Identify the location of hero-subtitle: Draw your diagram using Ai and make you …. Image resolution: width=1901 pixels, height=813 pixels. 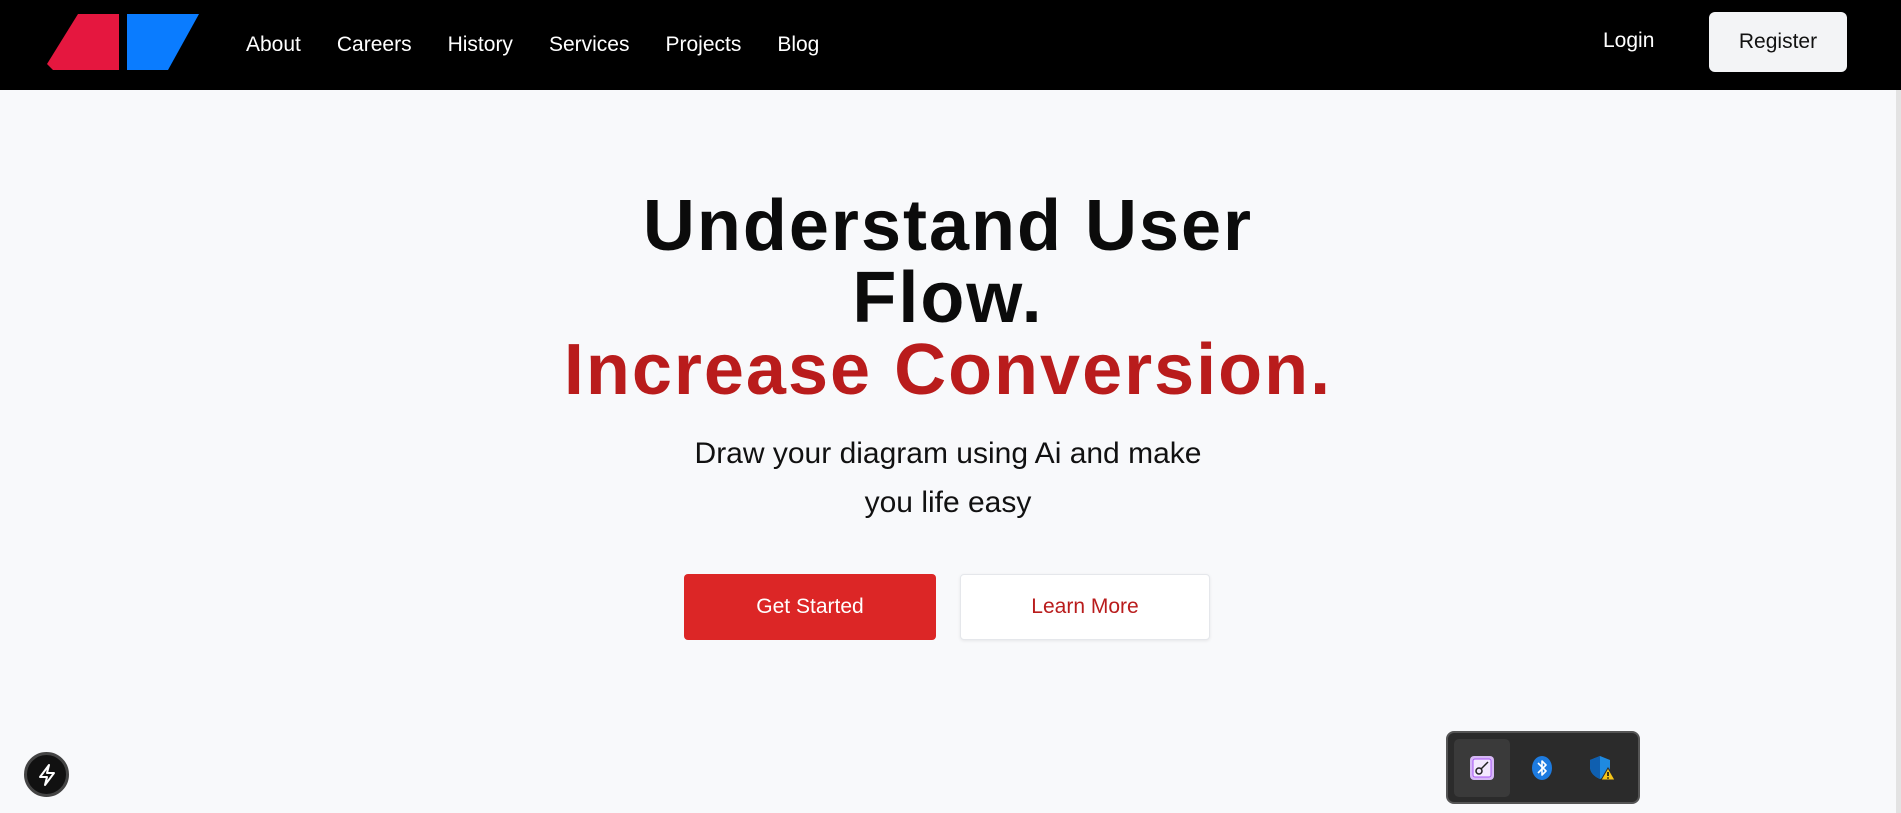
(948, 478).